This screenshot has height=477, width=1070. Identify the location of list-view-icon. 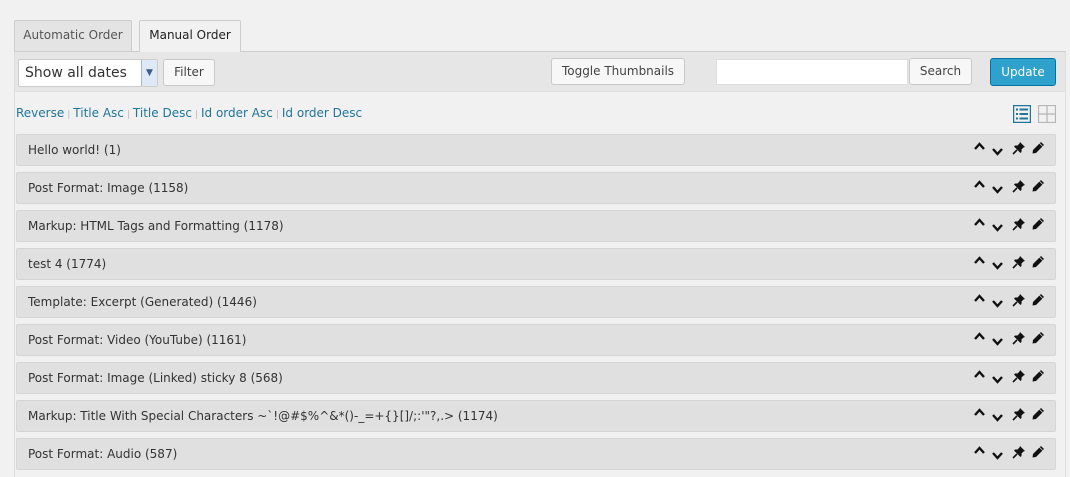
(1022, 114).